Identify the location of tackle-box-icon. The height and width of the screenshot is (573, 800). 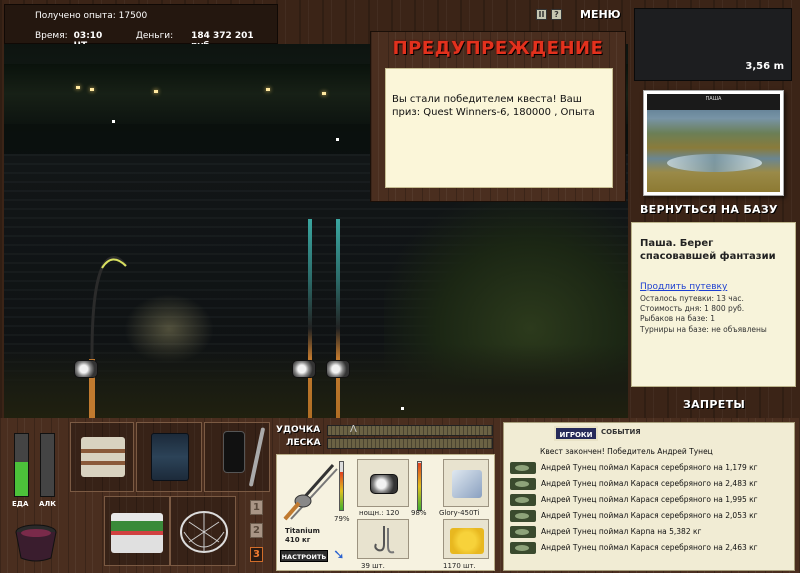
(103, 457).